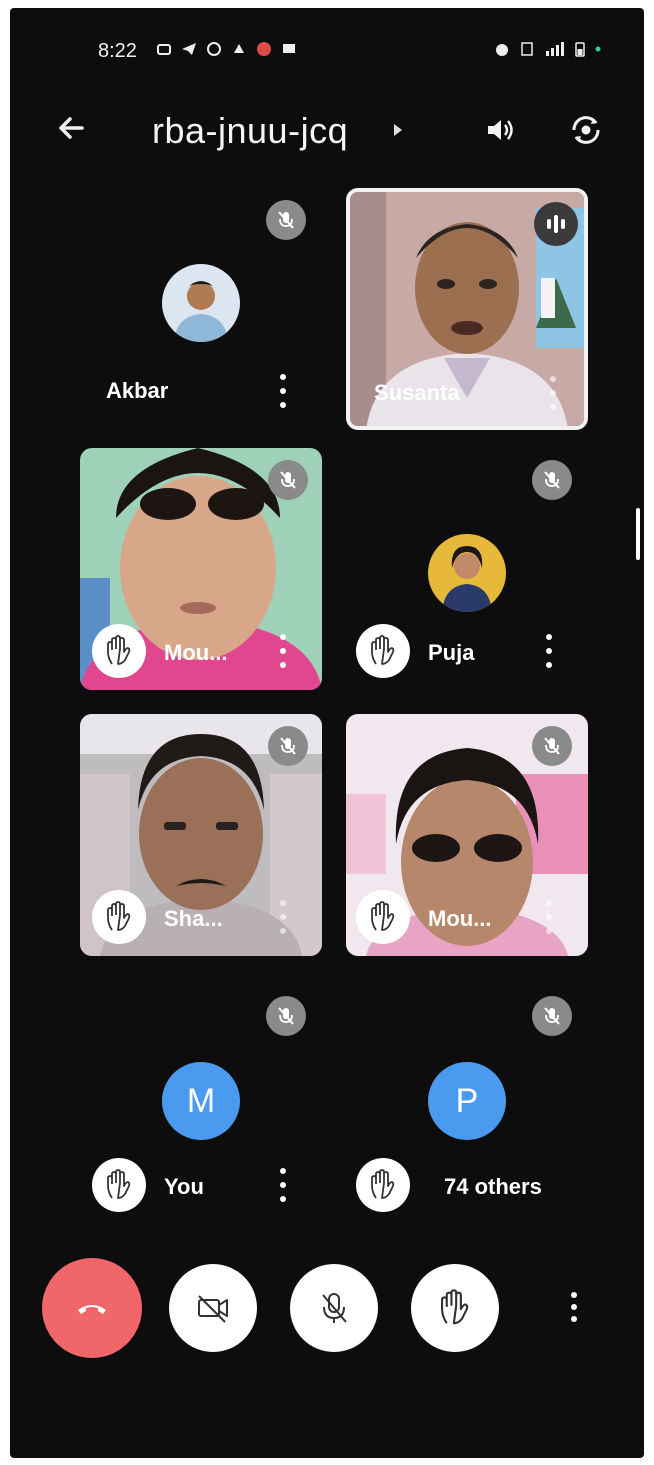 The image size is (654, 1465). What do you see at coordinates (502, 50) in the screenshot?
I see `alarm-icon` at bounding box center [502, 50].